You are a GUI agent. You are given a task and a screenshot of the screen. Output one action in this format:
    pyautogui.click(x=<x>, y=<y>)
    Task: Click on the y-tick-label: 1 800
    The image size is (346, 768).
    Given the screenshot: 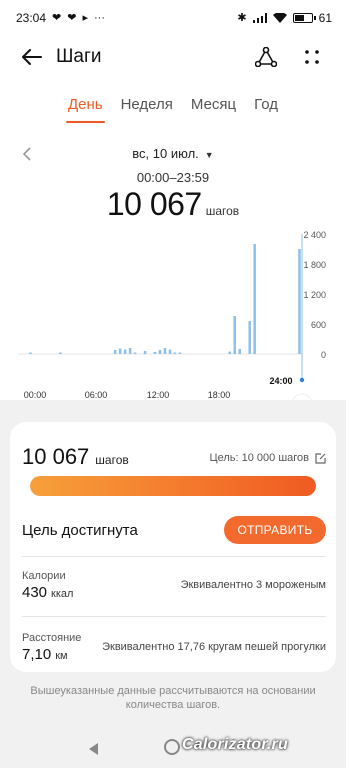 What is the action you would take?
    pyautogui.click(x=314, y=265)
    